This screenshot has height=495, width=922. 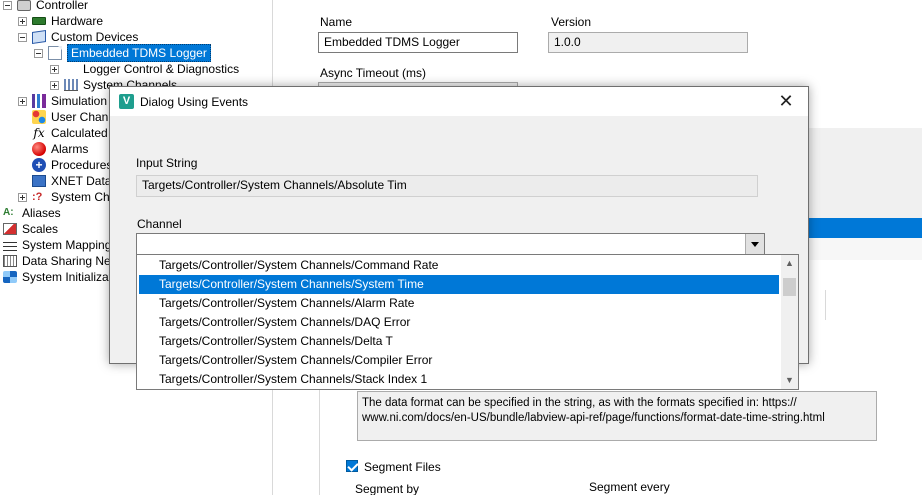 What do you see at coordinates (41, 213) in the screenshot?
I see `tree-item-label: Aliases` at bounding box center [41, 213].